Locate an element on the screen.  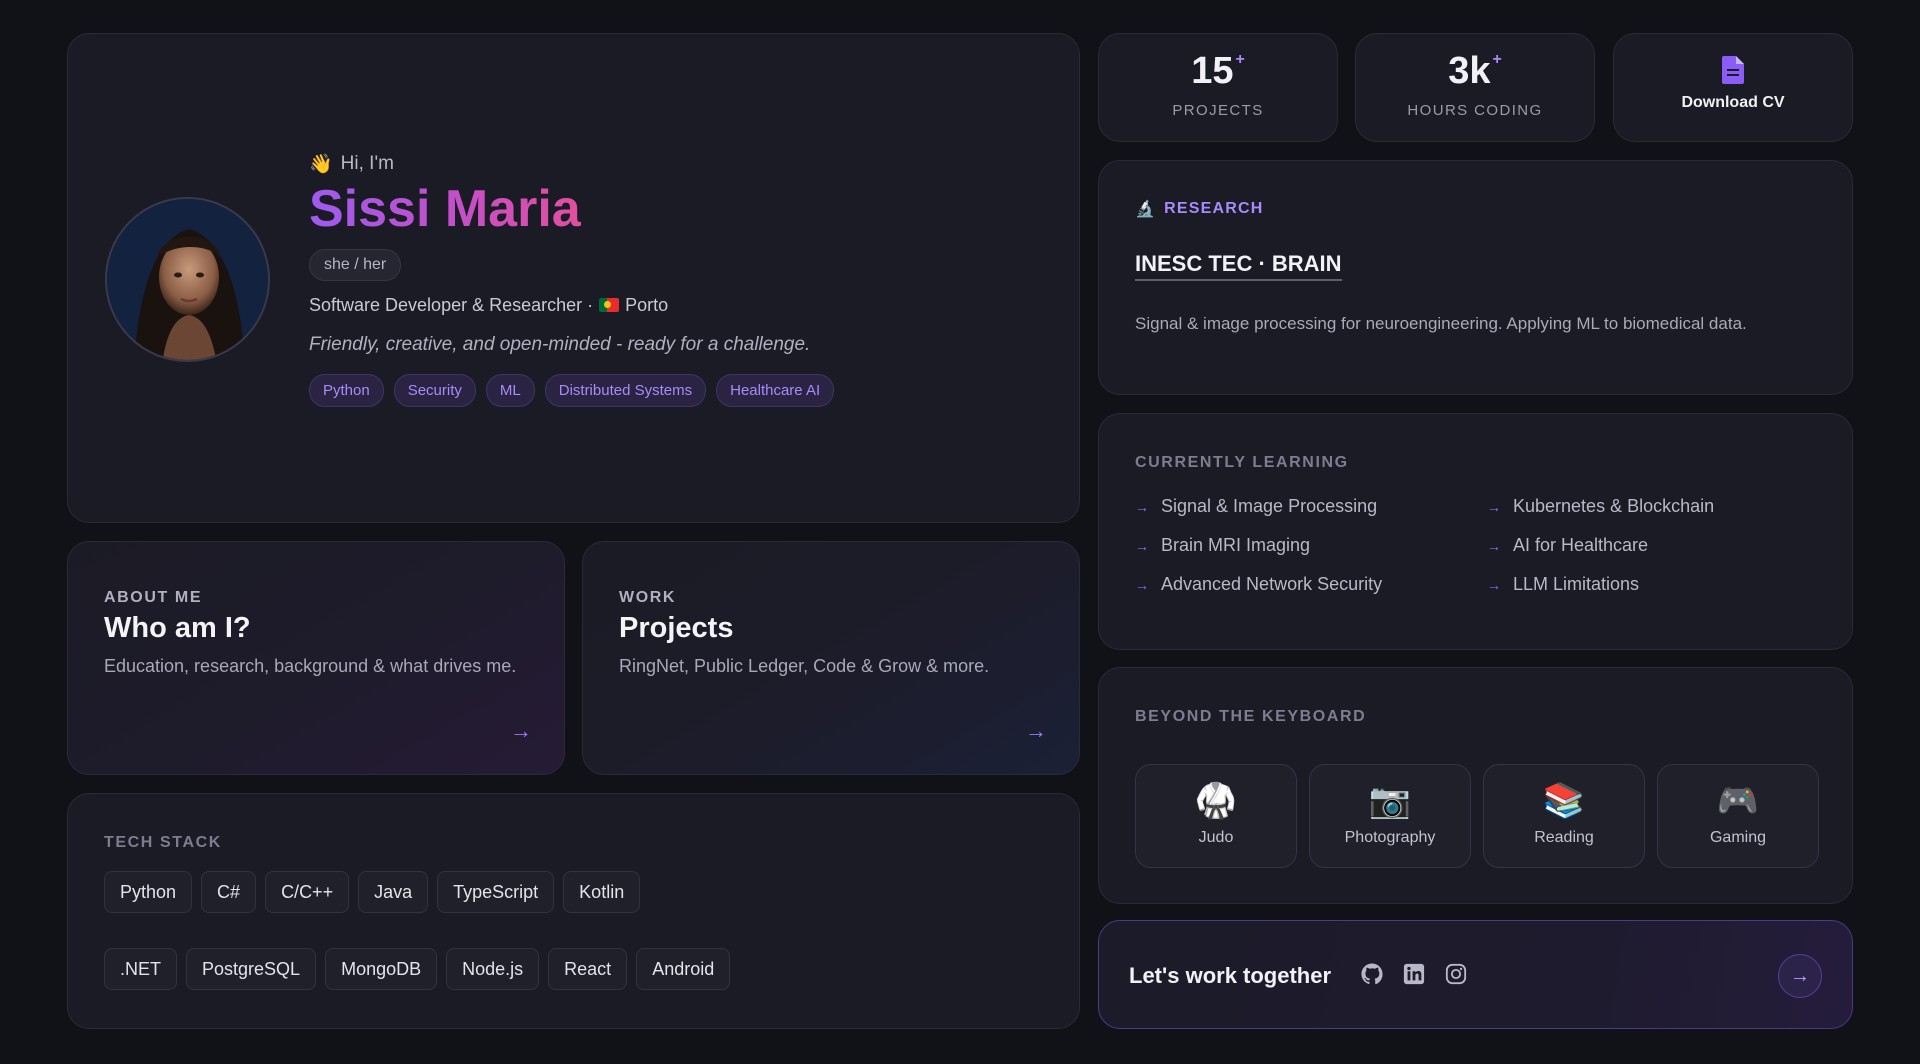
work-label: WORK is located at coordinates (648, 597).